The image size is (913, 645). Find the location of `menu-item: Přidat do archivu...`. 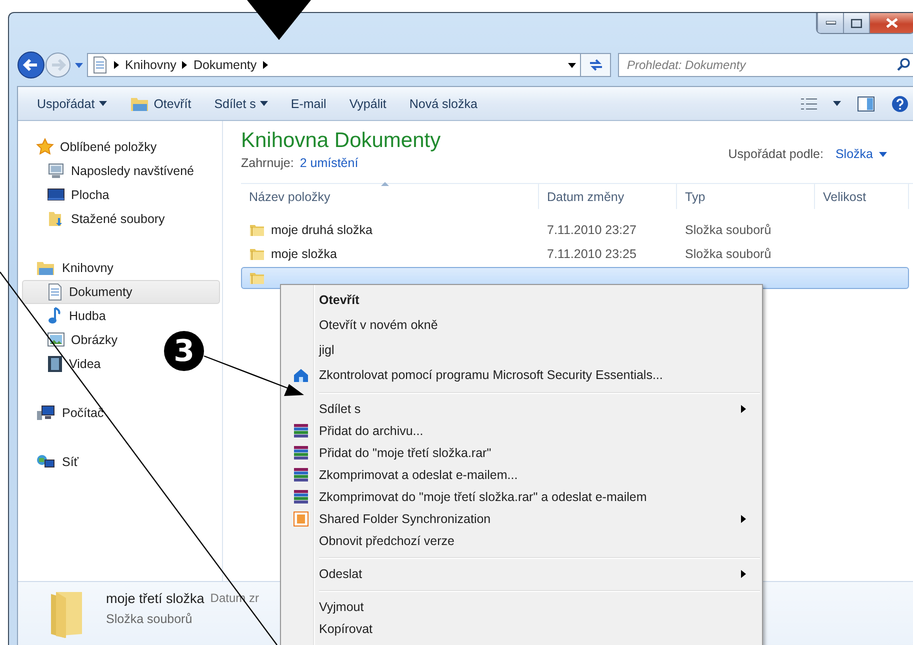

menu-item: Přidat do archivu... is located at coordinates (521, 431).